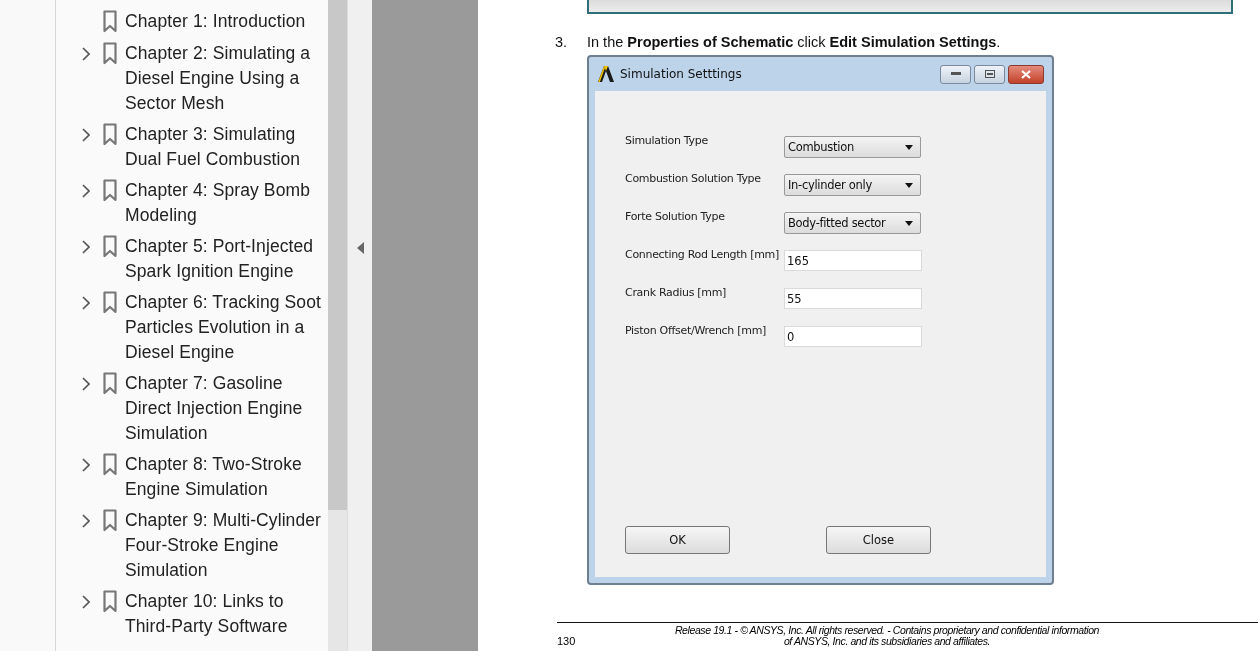  Describe the element at coordinates (693, 178) in the screenshot. I see `field-label: Combustion Solution Type` at that location.